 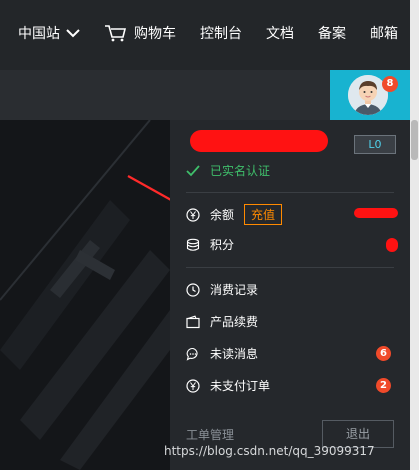 What do you see at coordinates (376, 213) in the screenshot?
I see `redacted-balance` at bounding box center [376, 213].